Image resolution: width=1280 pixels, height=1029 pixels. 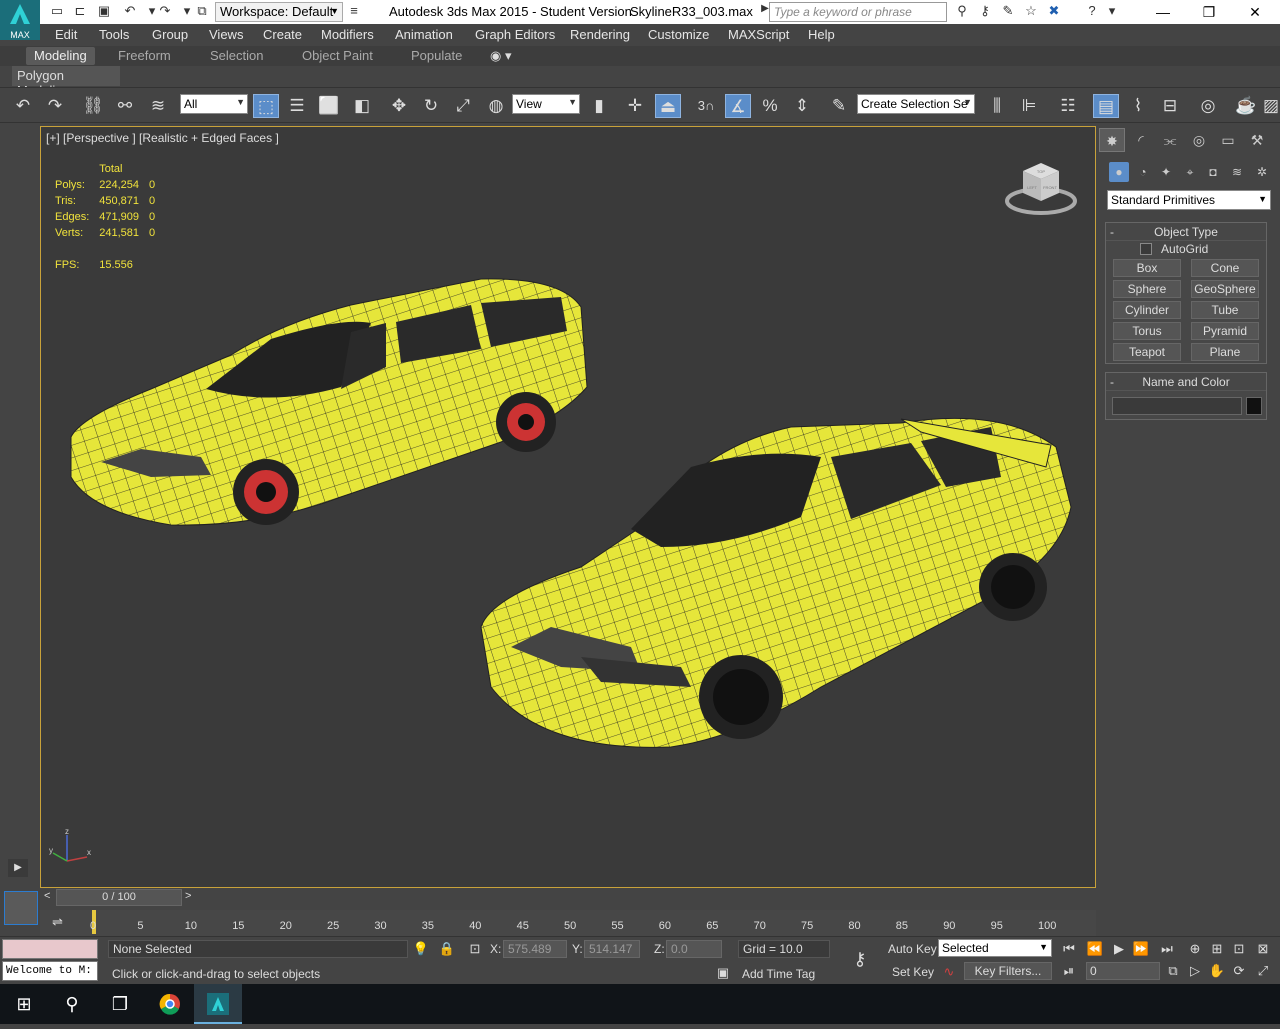 What do you see at coordinates (1186, 382) in the screenshot?
I see `name-and-color-rollout-header: - Name and Color` at bounding box center [1186, 382].